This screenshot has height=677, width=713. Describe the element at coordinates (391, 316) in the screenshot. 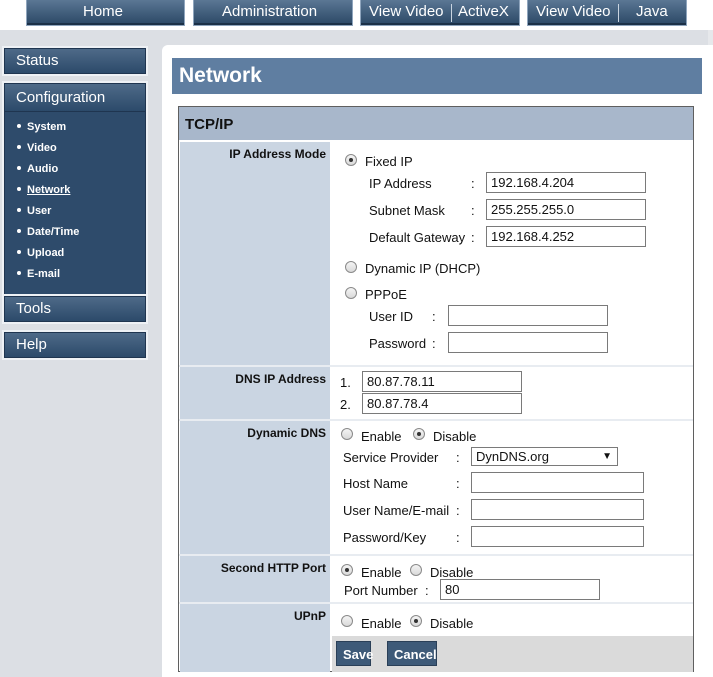

I see `user-id-label: User ID` at that location.